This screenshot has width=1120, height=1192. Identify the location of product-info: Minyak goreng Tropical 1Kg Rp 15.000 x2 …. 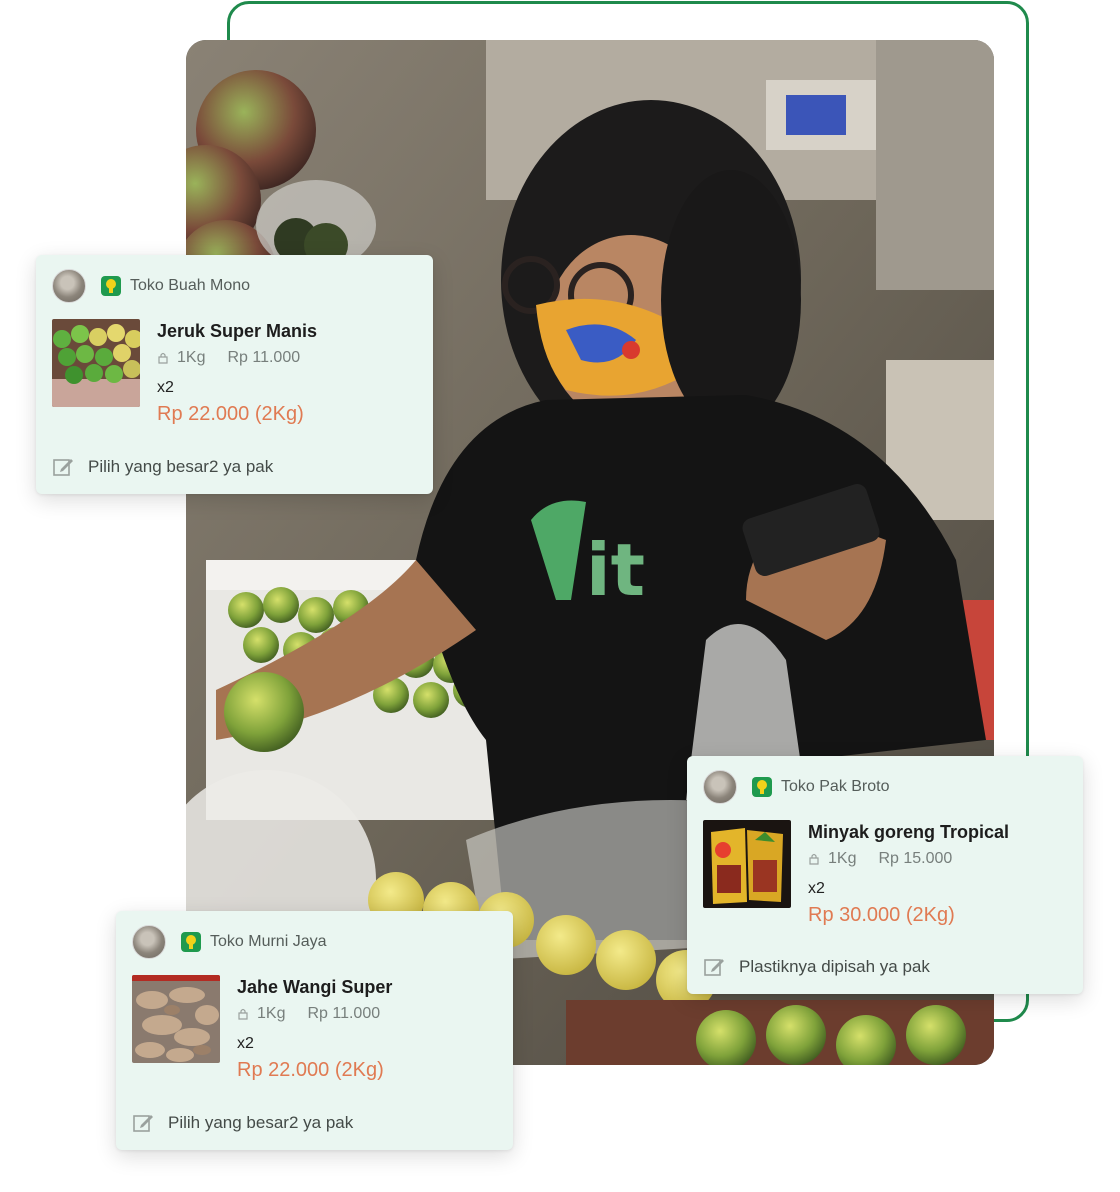
(908, 873).